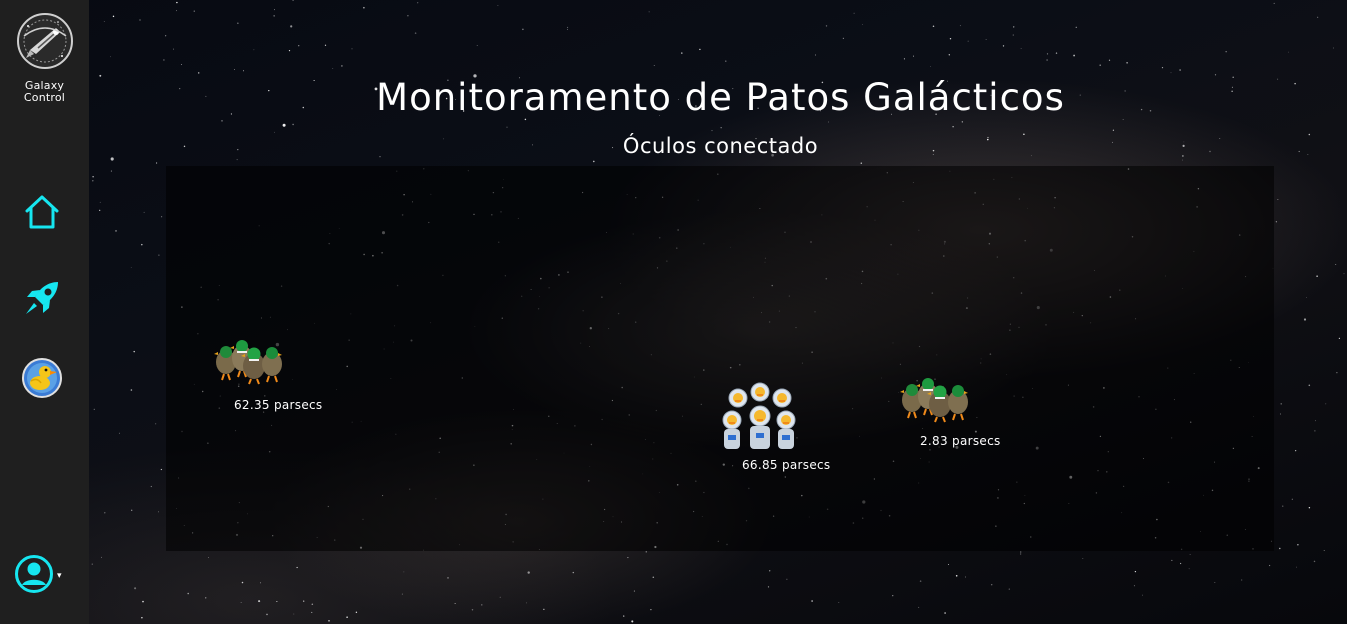  I want to click on astronaut-ducks-icon, so click(759, 415).